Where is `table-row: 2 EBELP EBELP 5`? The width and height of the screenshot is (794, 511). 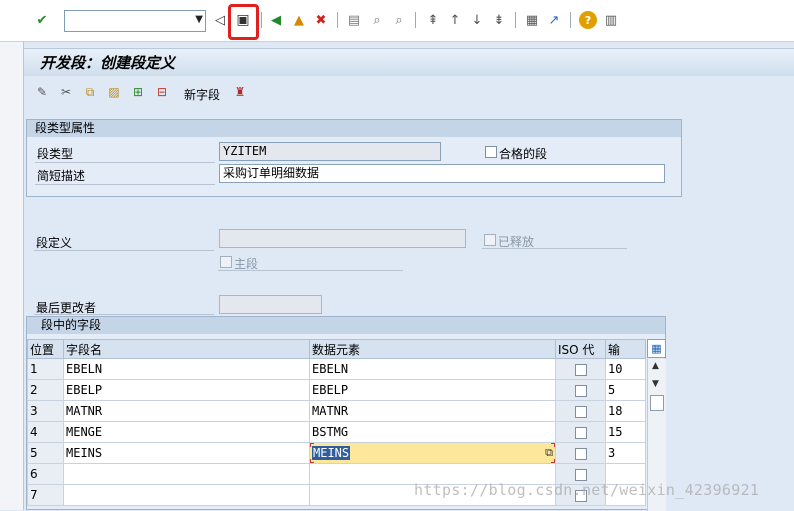
table-row: 2 EBELP EBELP 5 is located at coordinates (336, 390).